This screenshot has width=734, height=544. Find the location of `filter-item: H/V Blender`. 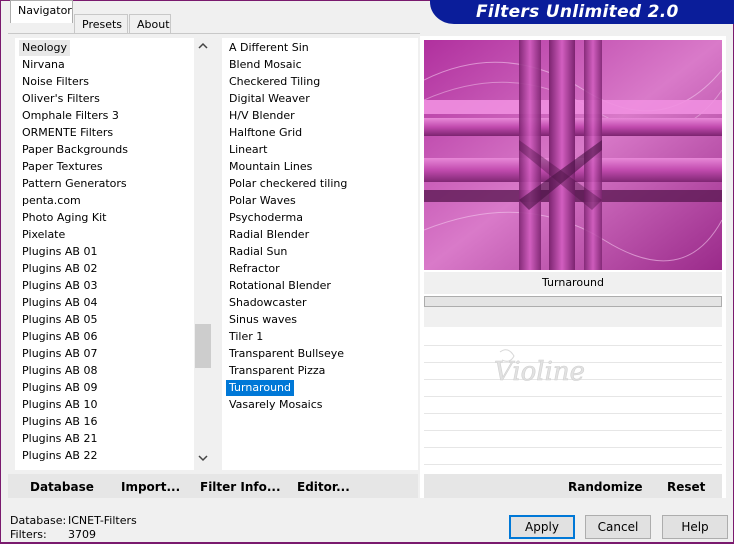

filter-item: H/V Blender is located at coordinates (262, 116).